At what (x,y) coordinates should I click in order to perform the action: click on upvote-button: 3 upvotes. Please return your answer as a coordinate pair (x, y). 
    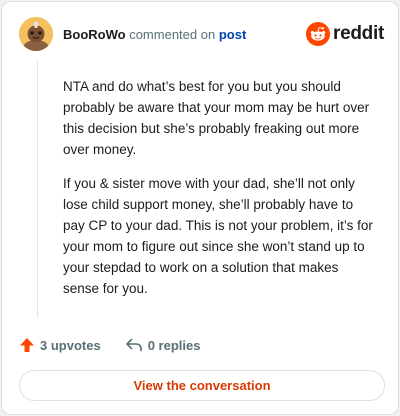
    Looking at the image, I should click on (60, 345).